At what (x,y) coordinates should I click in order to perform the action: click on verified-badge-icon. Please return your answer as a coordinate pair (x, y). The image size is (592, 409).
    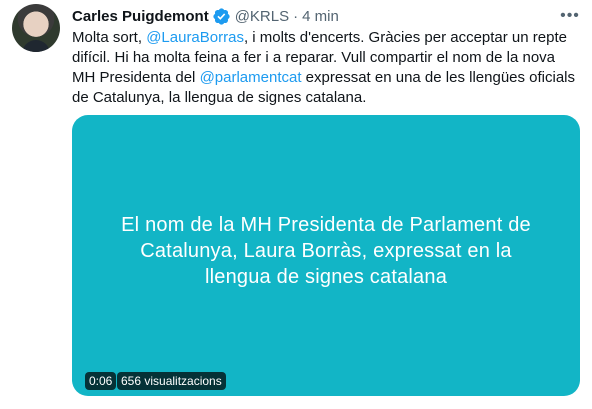
    Looking at the image, I should click on (221, 16).